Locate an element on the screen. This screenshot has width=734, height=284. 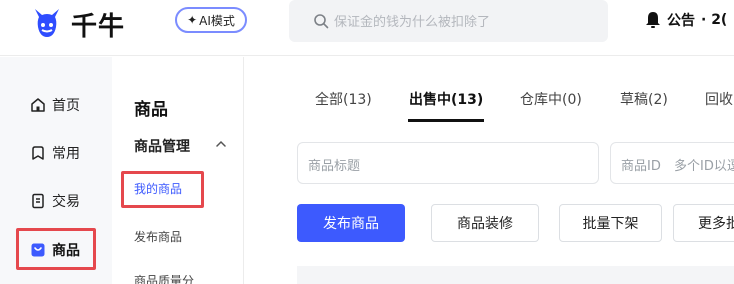
product-id-input: 商品ID 多个ID以逗 is located at coordinates (672, 163).